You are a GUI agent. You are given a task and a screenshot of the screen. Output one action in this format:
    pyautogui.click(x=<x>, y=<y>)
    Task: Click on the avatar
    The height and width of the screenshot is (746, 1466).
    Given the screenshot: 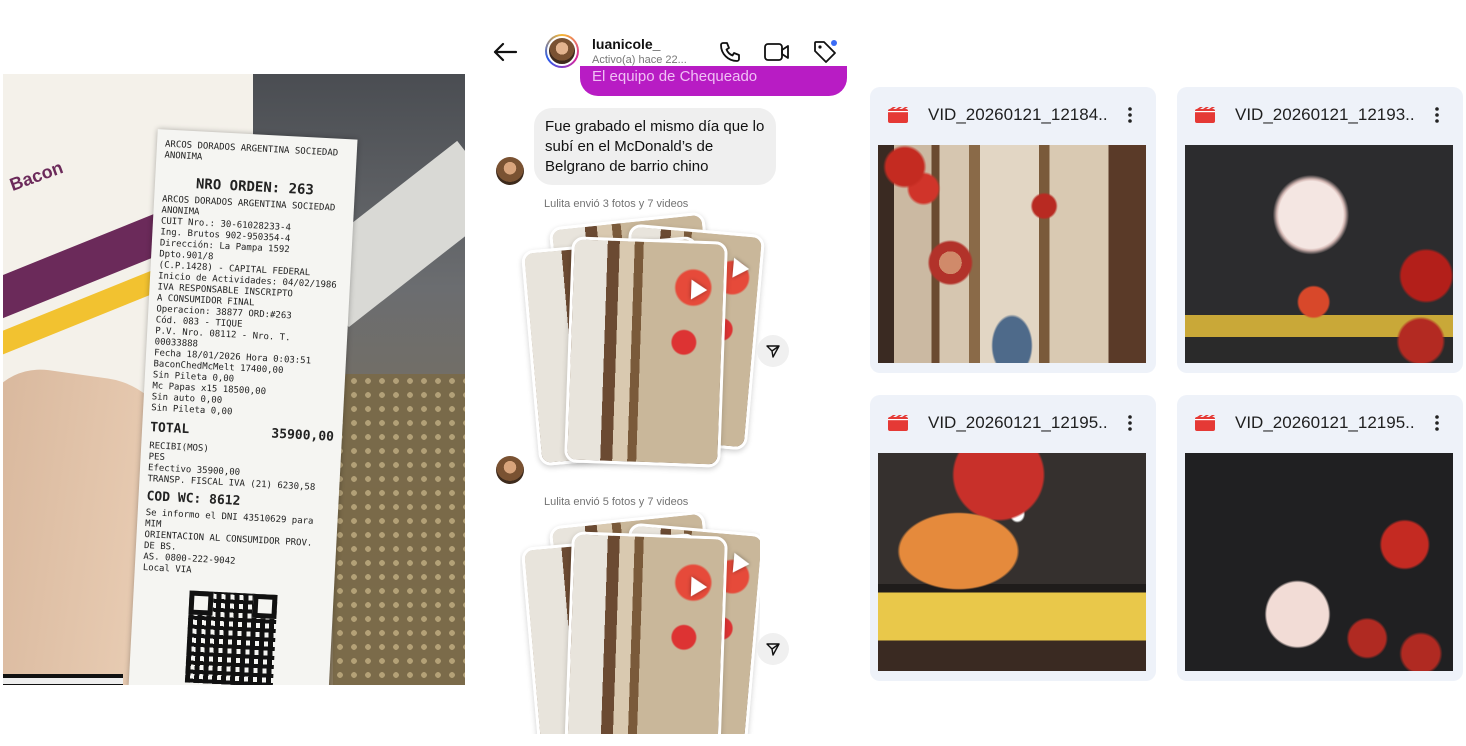 What is the action you would take?
    pyautogui.click(x=562, y=51)
    